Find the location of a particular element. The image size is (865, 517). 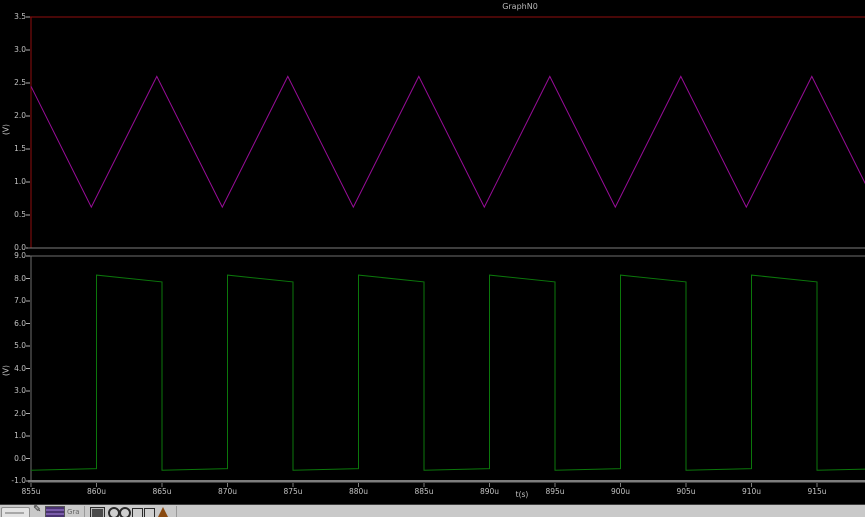

y-tick-label: 9.0 is located at coordinates (20, 255).